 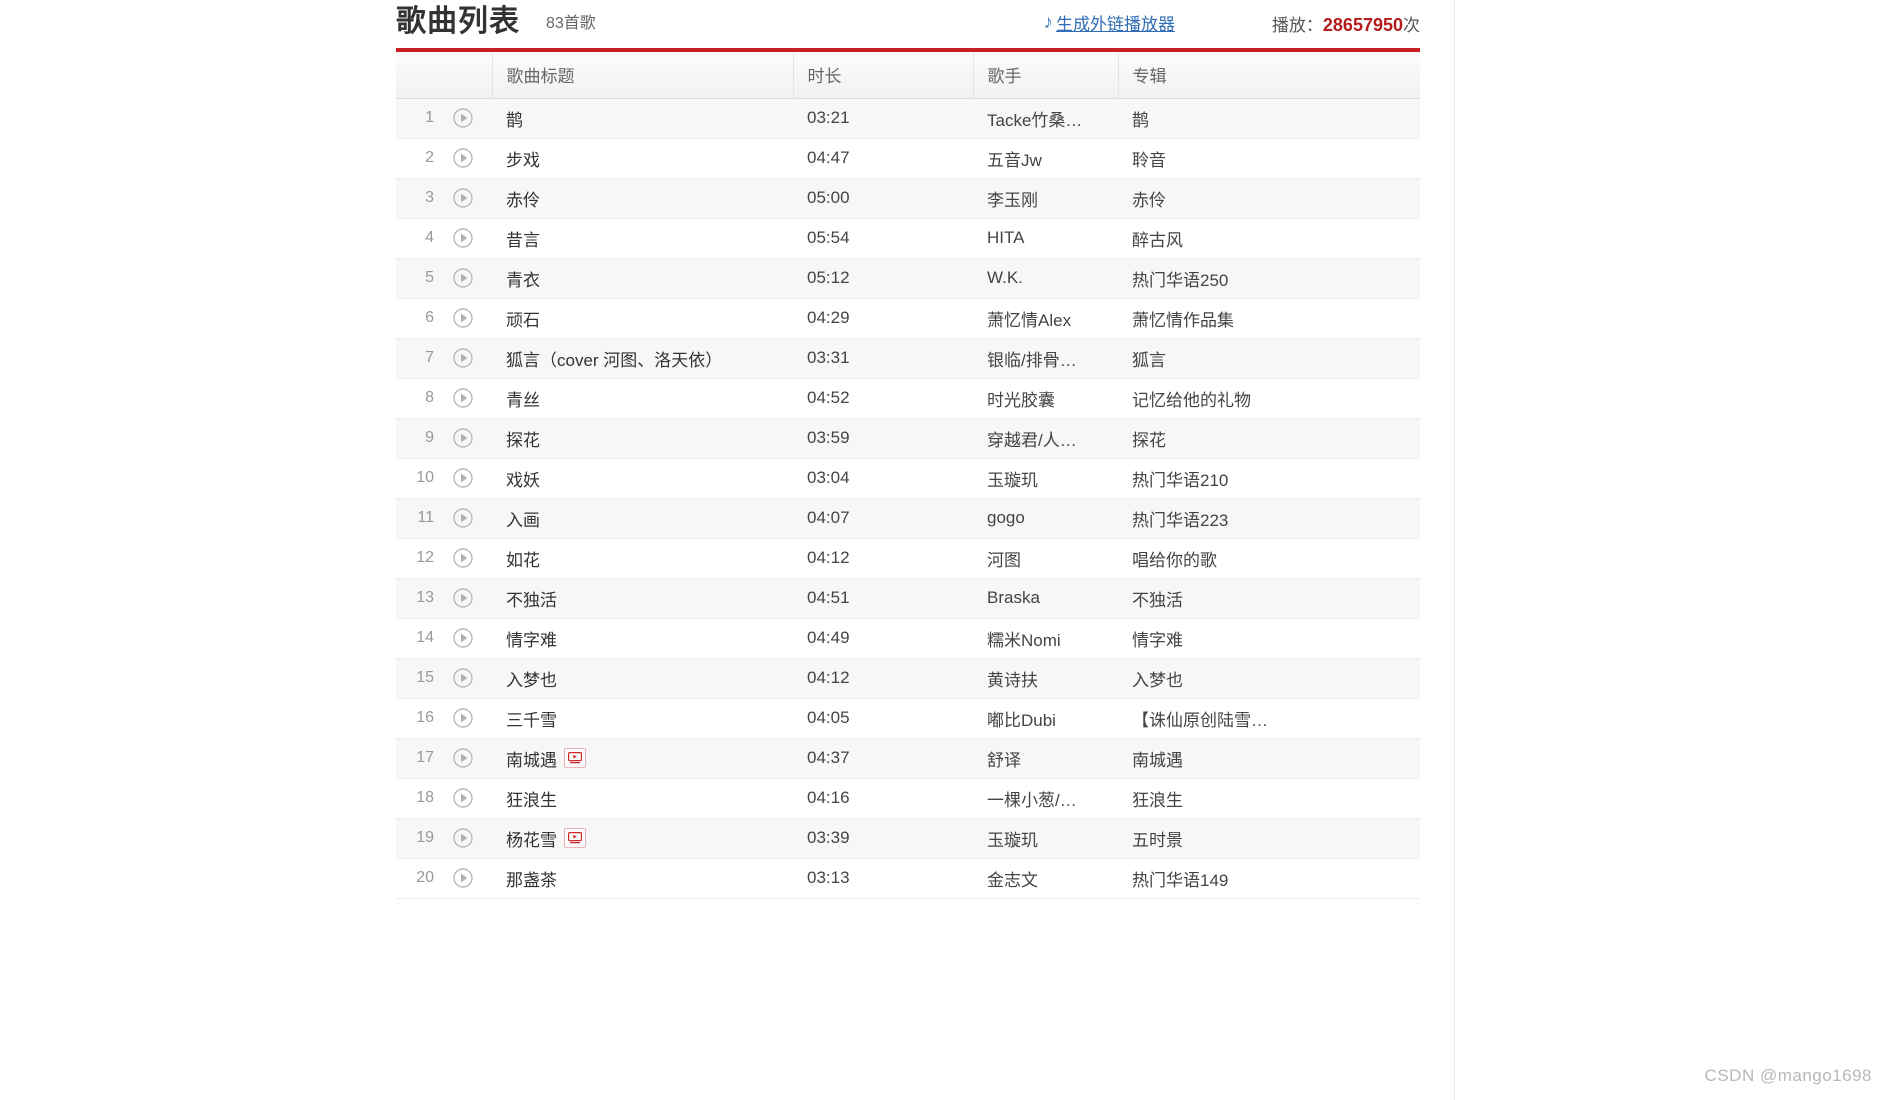 What do you see at coordinates (908, 518) in the screenshot?
I see `table-row: 11 入画 04:07 gogo 热门华语223` at bounding box center [908, 518].